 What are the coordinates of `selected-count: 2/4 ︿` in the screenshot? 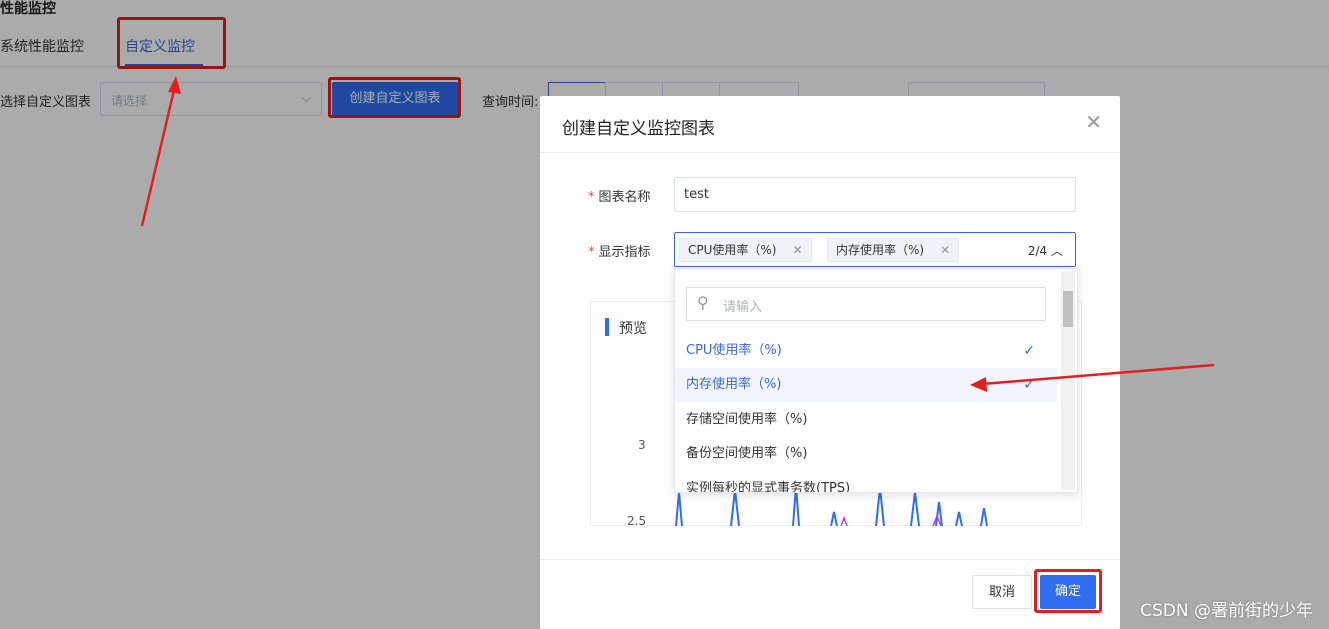 It's located at (1045, 251).